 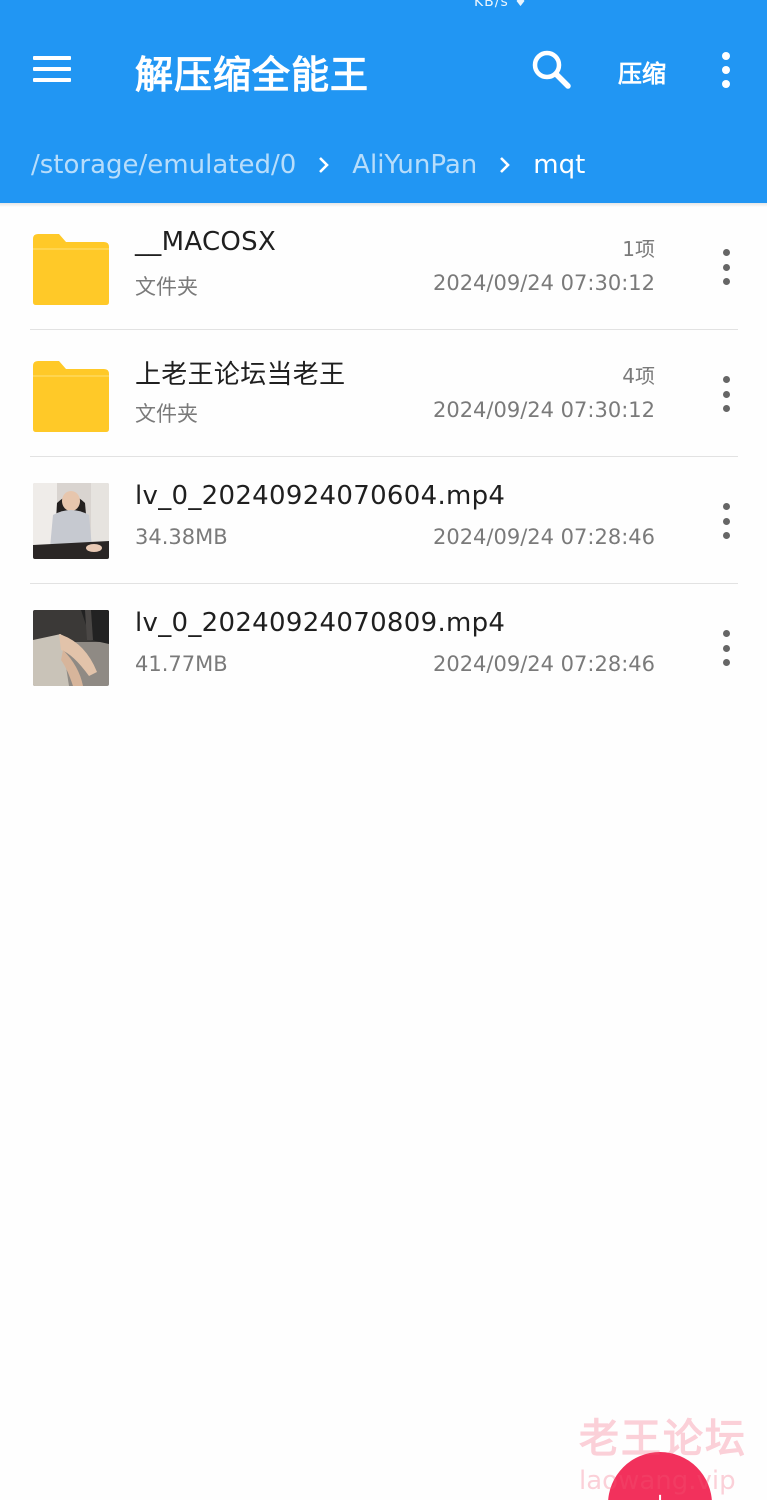 I want to click on menu-icon, so click(x=52, y=69).